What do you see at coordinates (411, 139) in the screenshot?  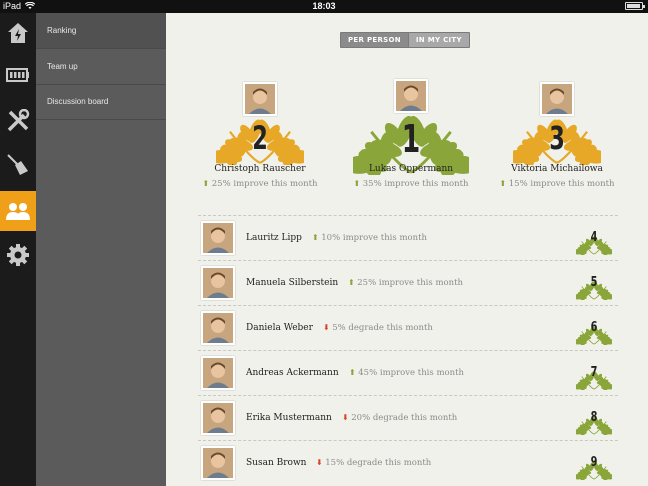 I see `rank-number: 1` at bounding box center [411, 139].